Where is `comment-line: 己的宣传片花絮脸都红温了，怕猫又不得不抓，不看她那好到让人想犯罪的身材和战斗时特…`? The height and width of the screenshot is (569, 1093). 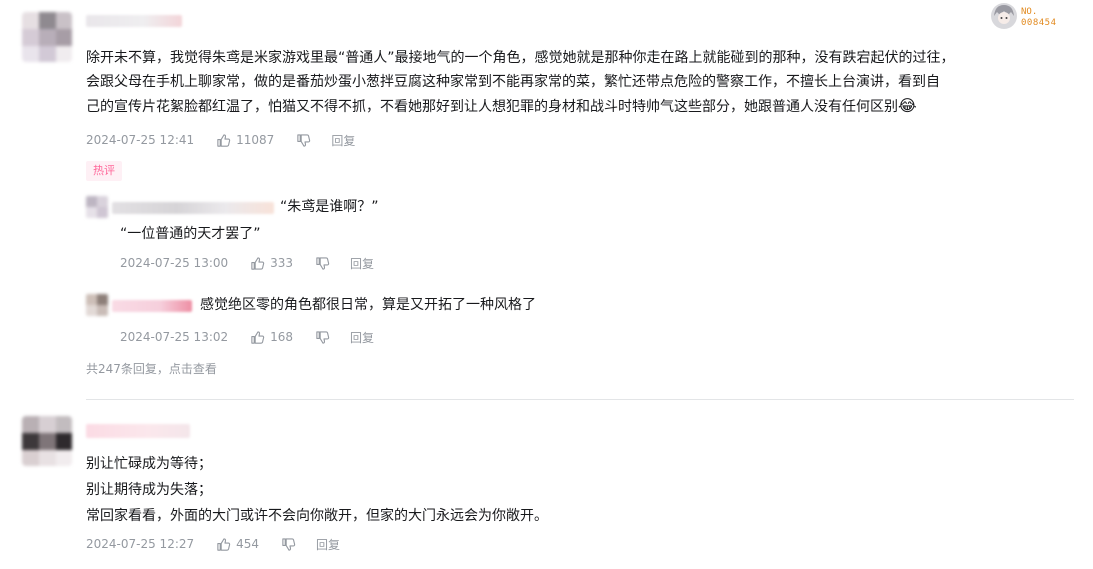
comment-line: 己的宣传片花絮脸都红温了，怕猫又不得不抓，不看她那好到让人想犯罪的身材和战斗时特… is located at coordinates (501, 105).